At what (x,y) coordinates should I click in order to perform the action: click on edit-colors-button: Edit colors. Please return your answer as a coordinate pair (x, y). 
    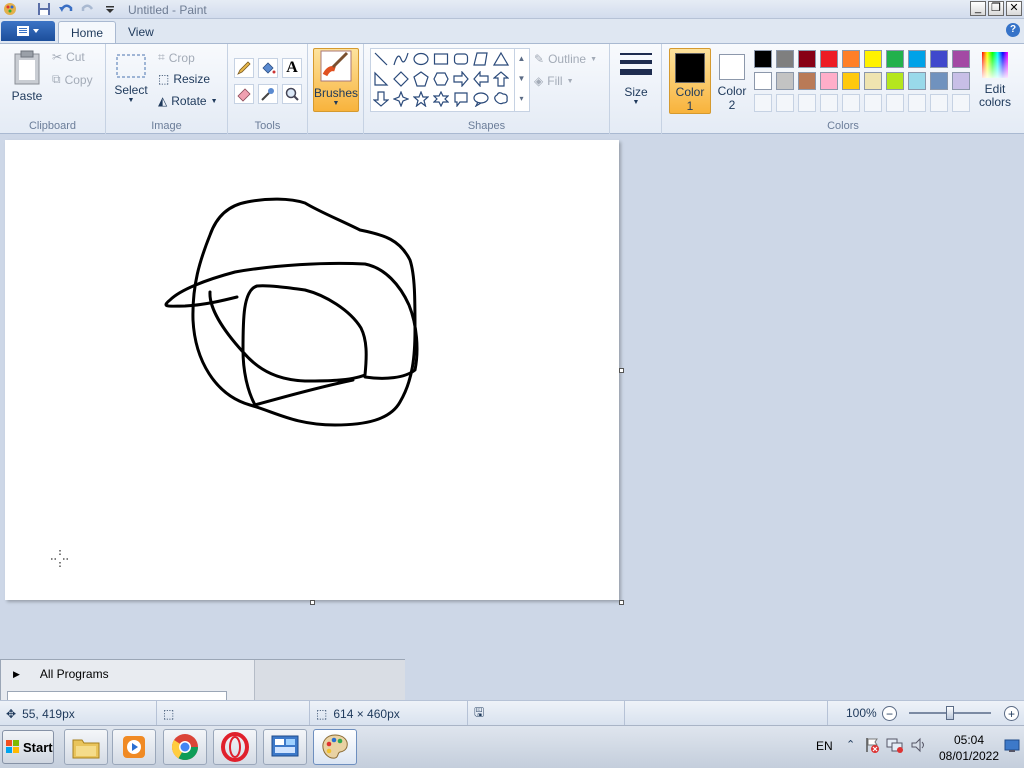
    Looking at the image, I should click on (995, 79).